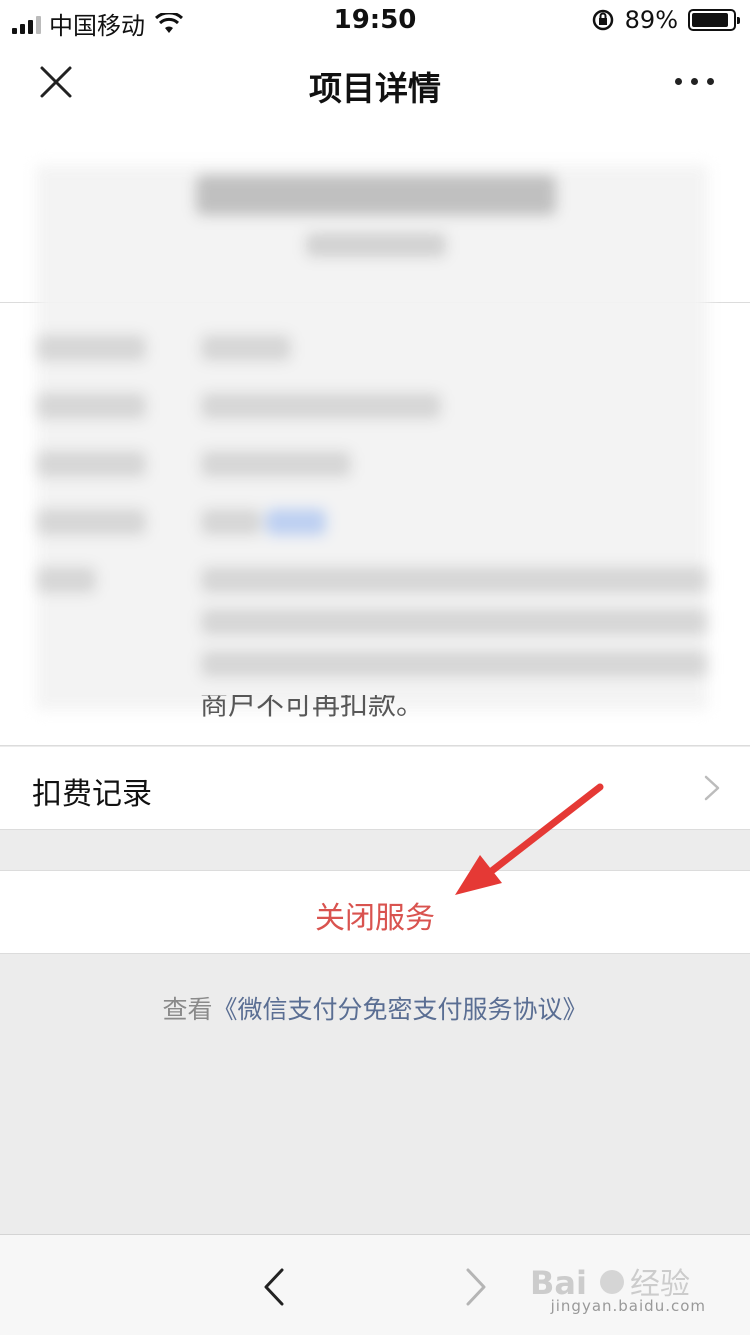  Describe the element at coordinates (400, 1009) in the screenshot. I see `agreement-link: 《微信支付分免密支付服务协议》` at that location.